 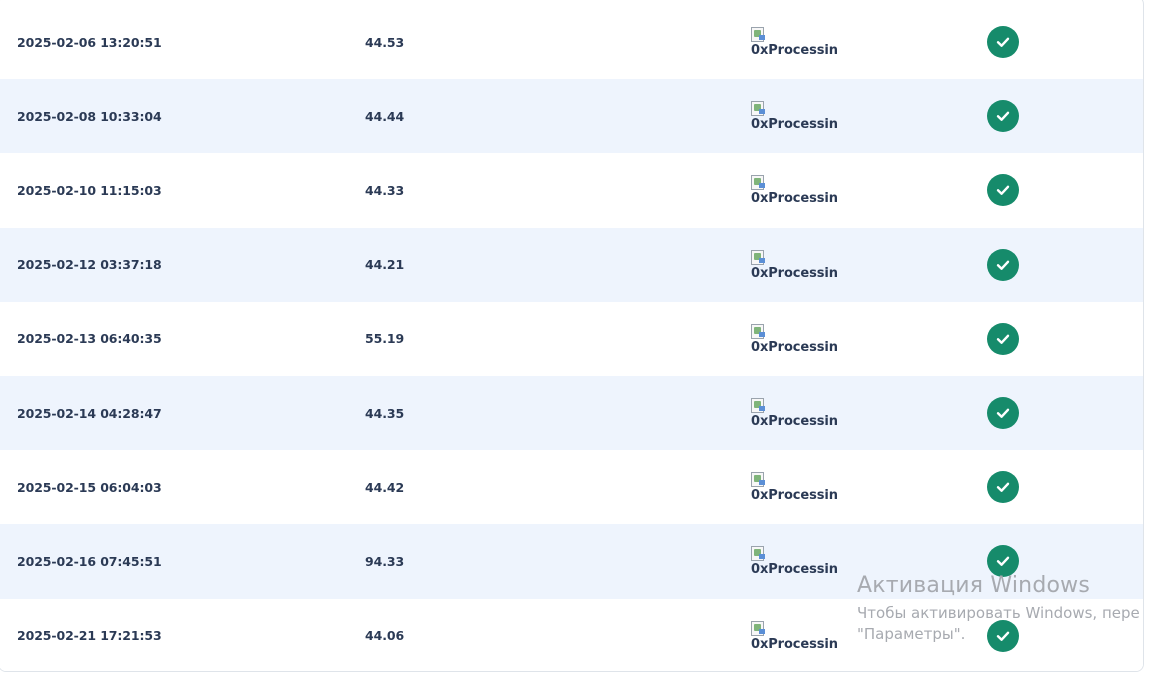 I want to click on table-row: 2025-02-10 11:15:03 44.33 0xProcessin, so click(x=571, y=190).